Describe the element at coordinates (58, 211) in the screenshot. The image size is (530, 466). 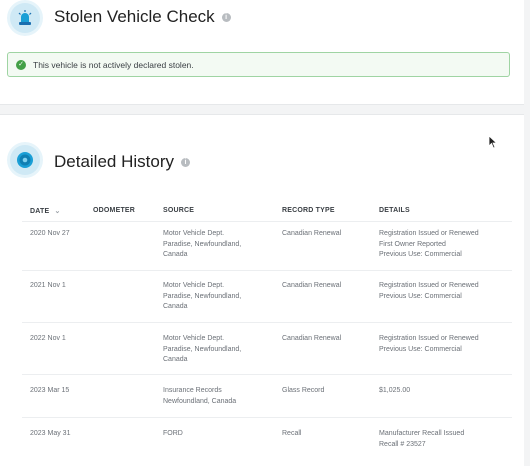
I see `chevron-down-icon: ⌄` at that location.